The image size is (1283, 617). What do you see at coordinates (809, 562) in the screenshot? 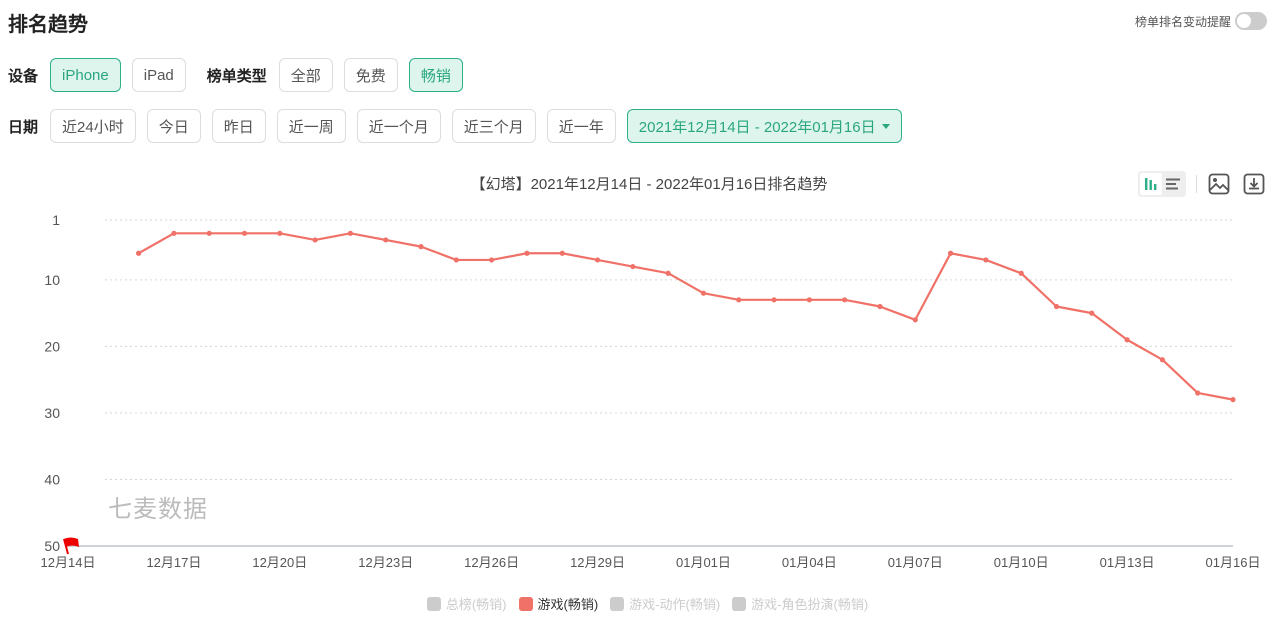
I see `x-tick-label: 01月04日` at bounding box center [809, 562].